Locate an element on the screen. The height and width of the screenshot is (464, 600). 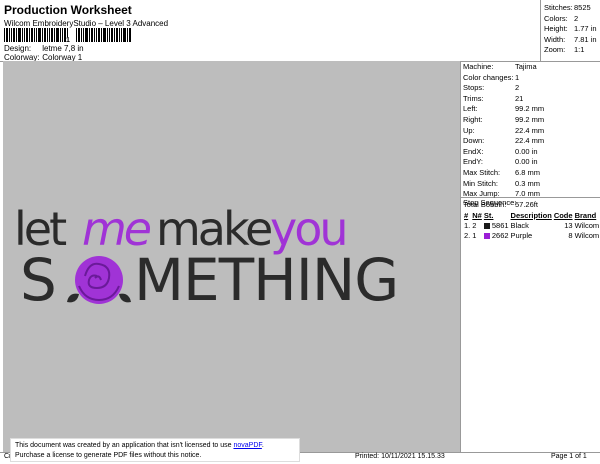
stats-row: Colors: 2 is located at coordinates (561, 18).